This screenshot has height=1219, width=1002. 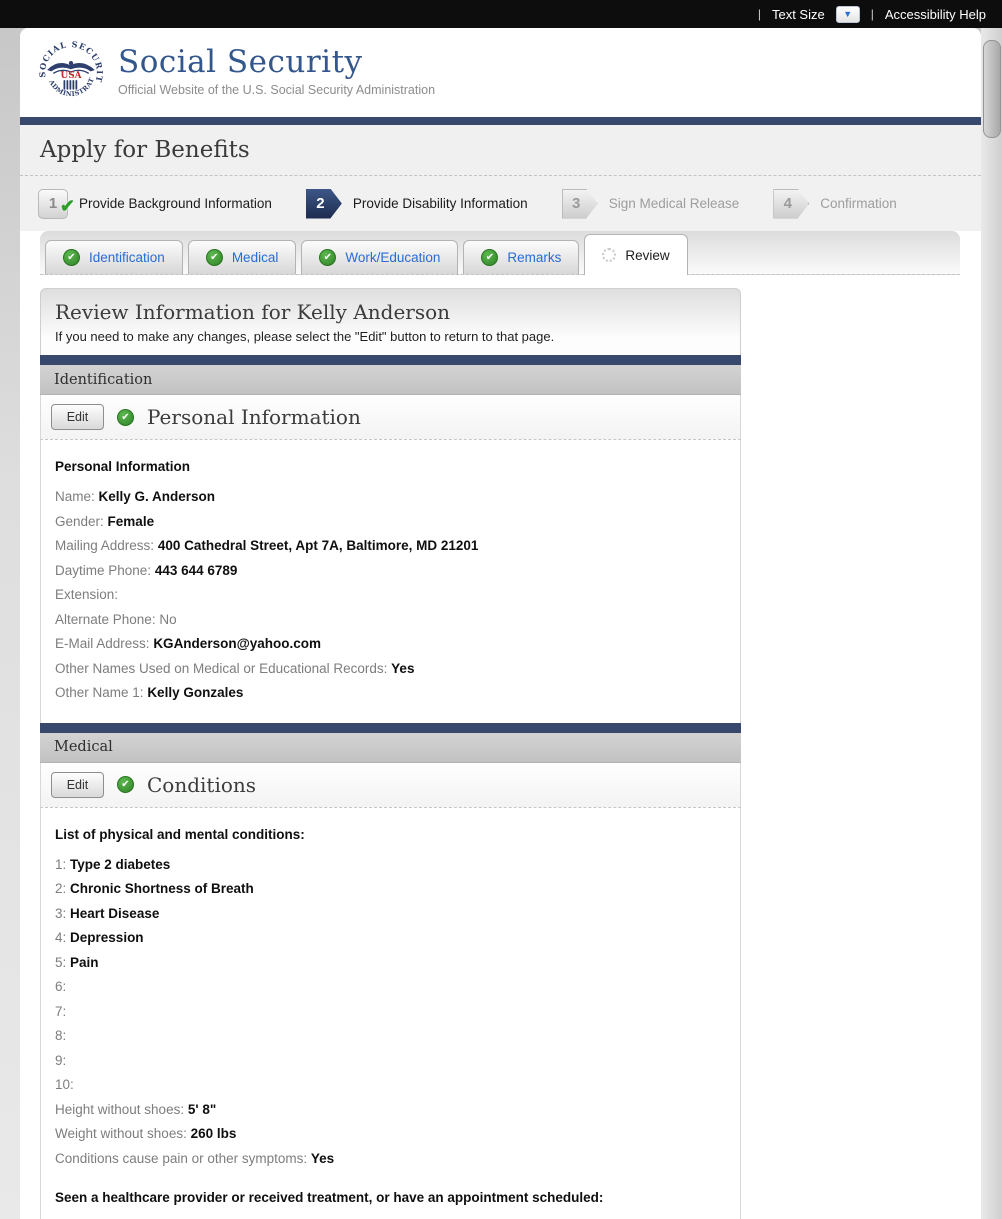 I want to click on condition-number: 6:, so click(x=61, y=986).